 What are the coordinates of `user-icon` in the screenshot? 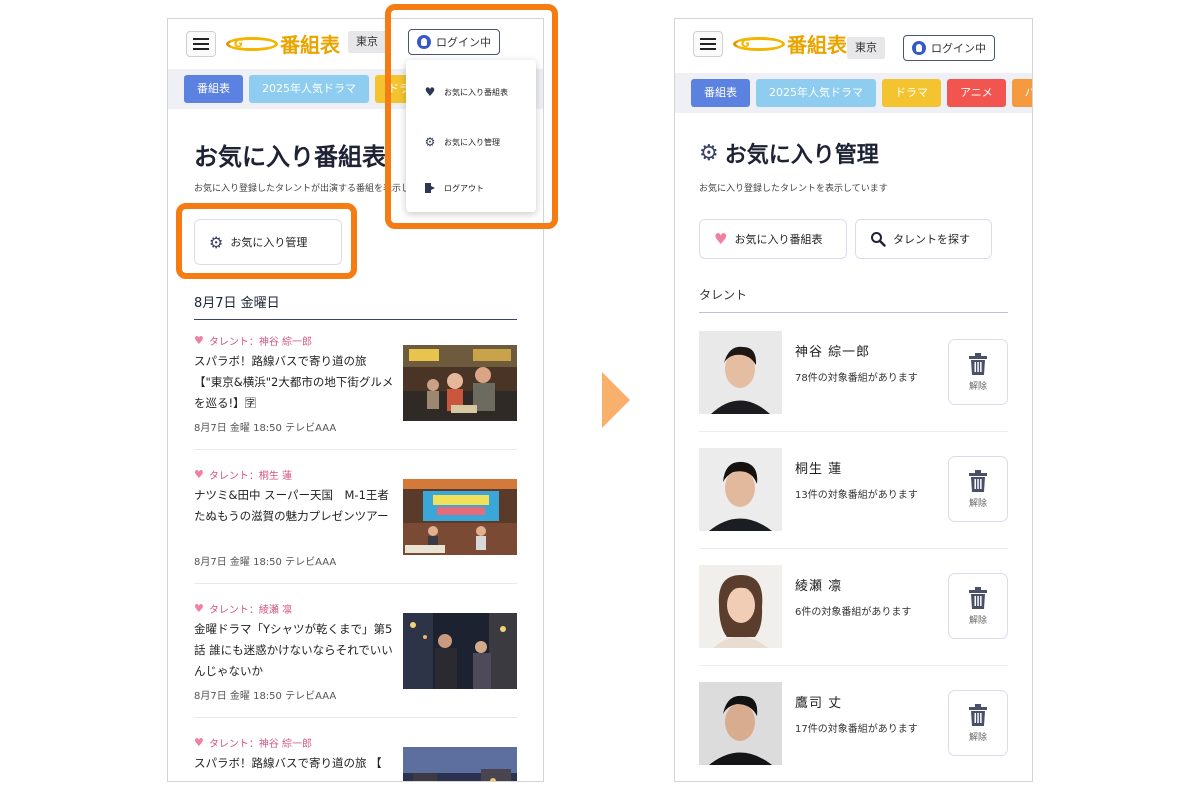 It's located at (919, 48).